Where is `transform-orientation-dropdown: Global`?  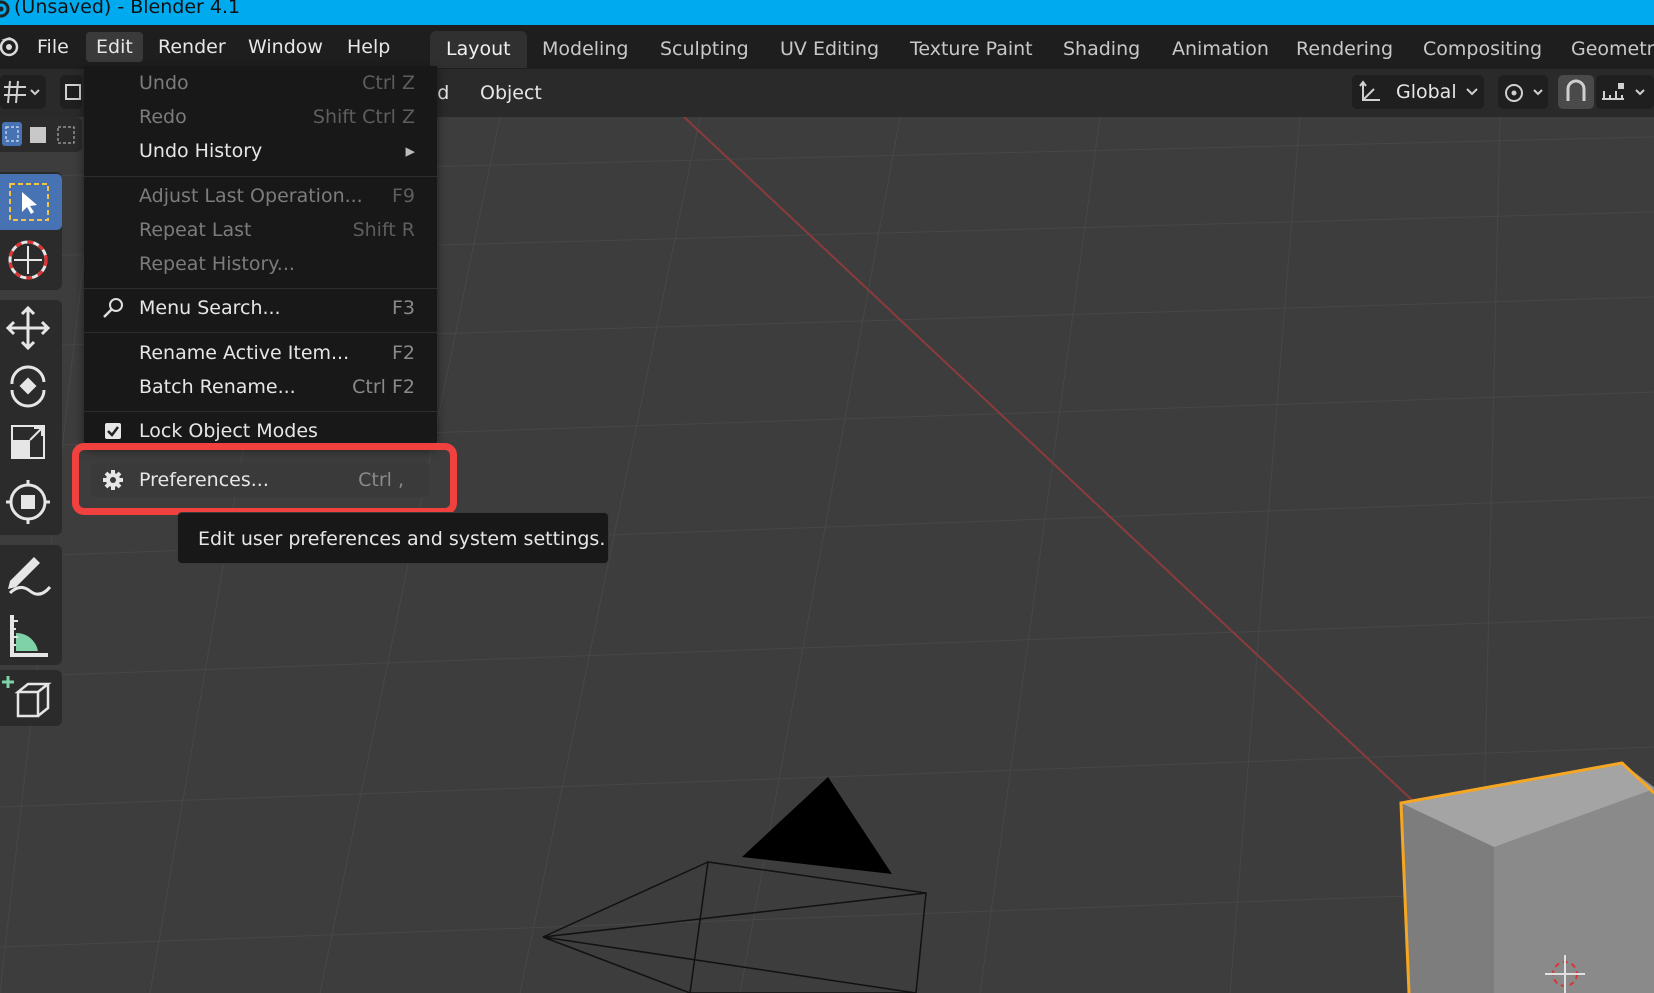 transform-orientation-dropdown: Global is located at coordinates (1418, 92).